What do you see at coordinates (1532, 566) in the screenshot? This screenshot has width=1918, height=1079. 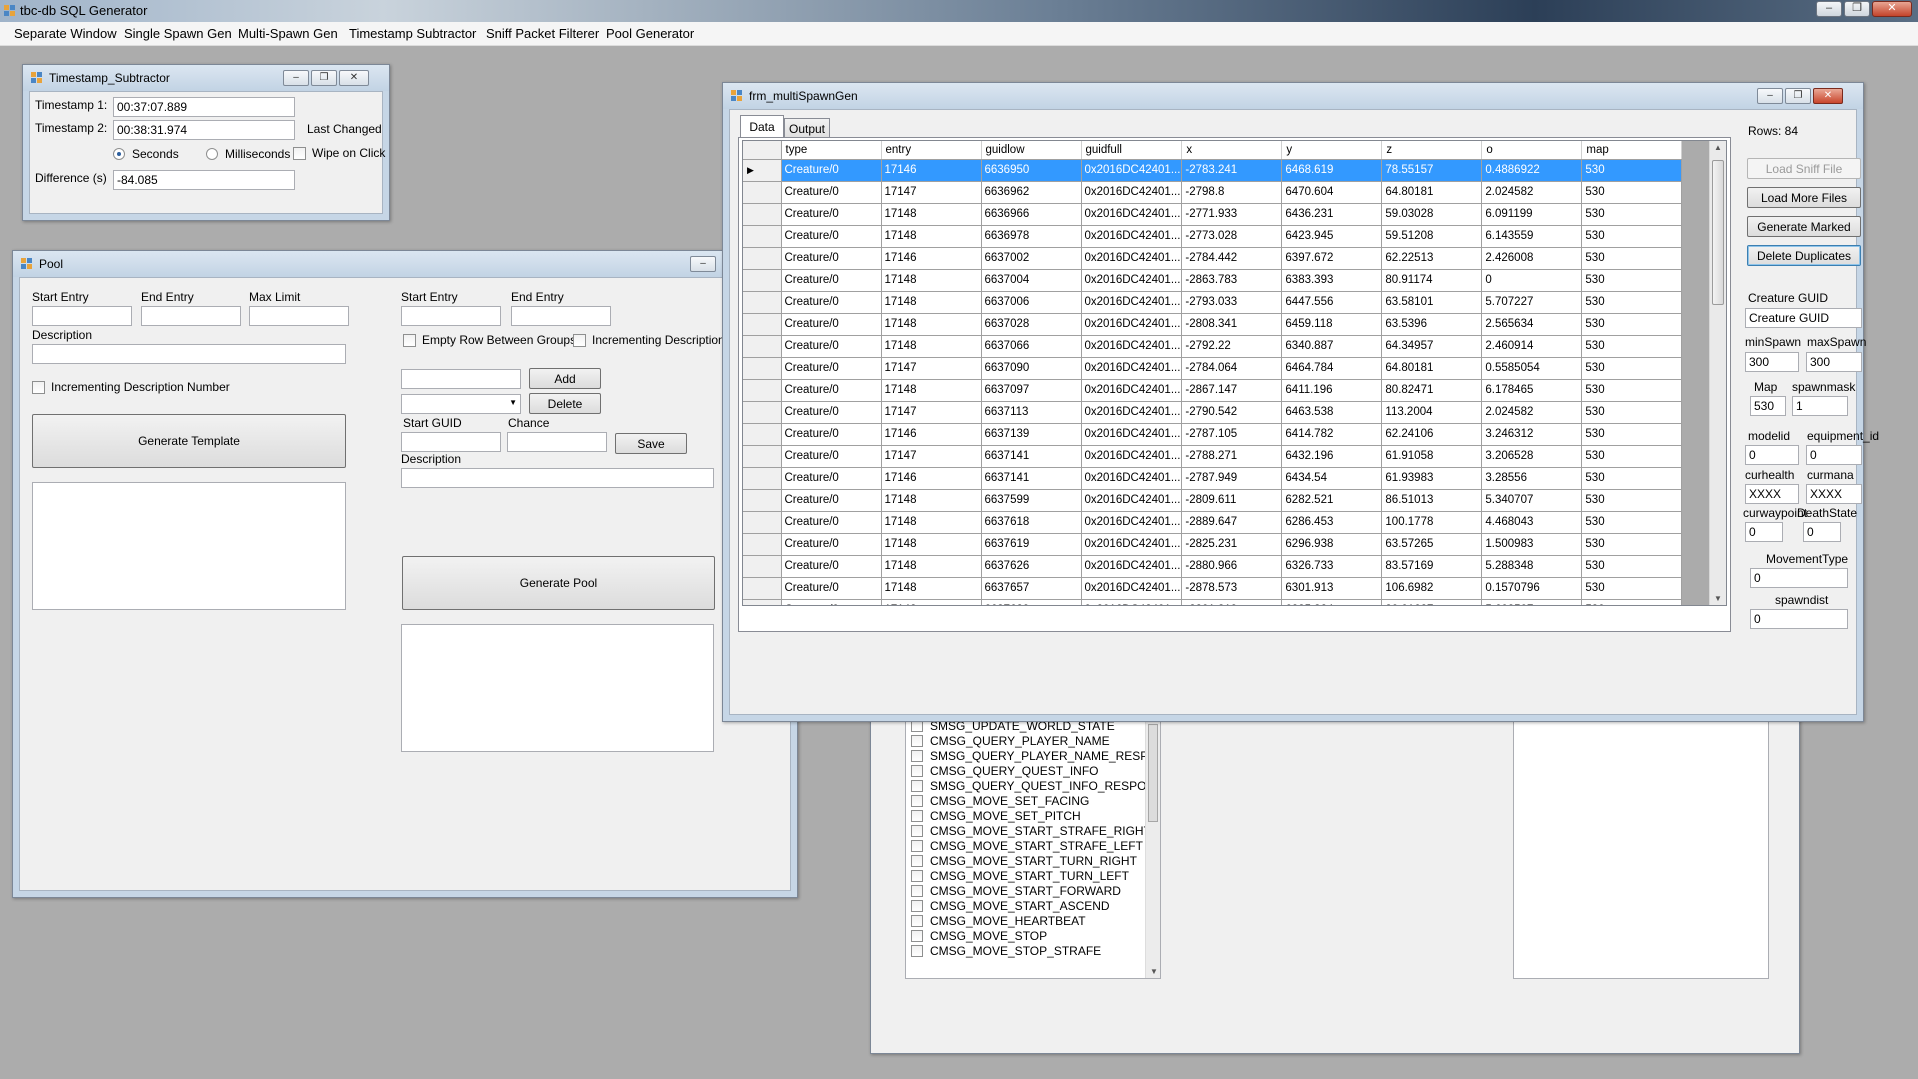 I see `table-cell: 5.288348` at bounding box center [1532, 566].